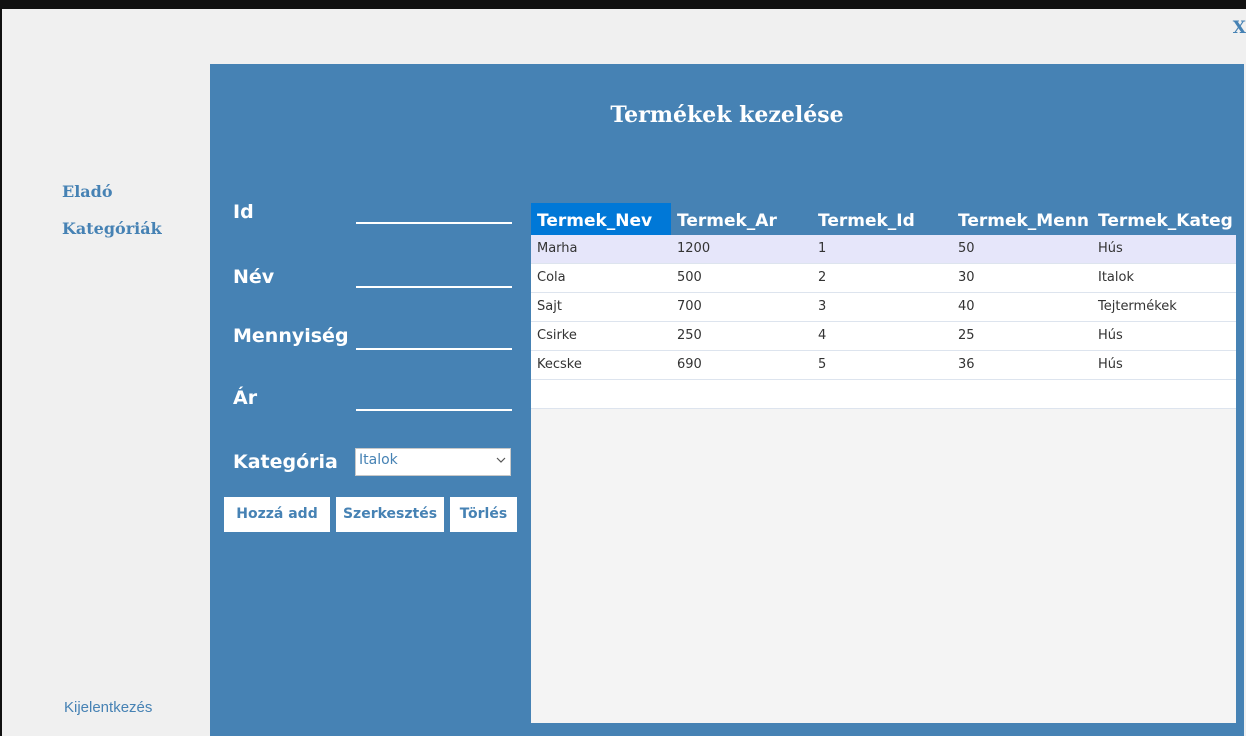 The image size is (1246, 736). I want to click on name-field, so click(434, 287).